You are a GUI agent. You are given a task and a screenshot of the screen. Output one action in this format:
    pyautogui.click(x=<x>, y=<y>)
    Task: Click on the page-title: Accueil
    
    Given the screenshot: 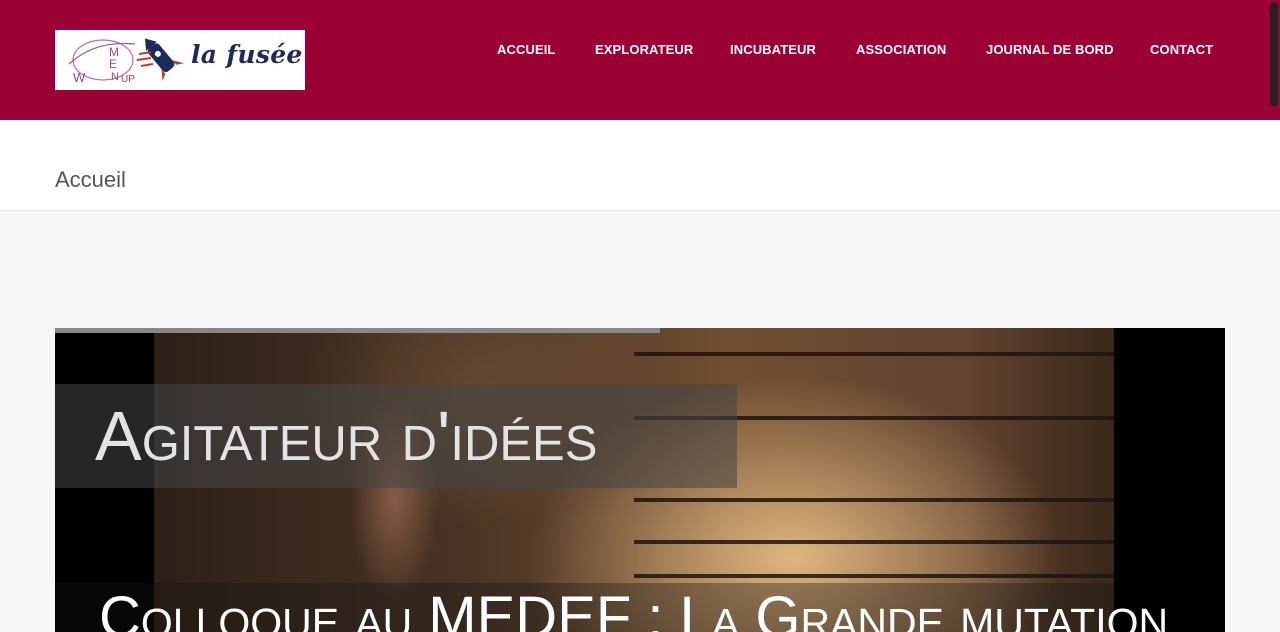 What is the action you would take?
    pyautogui.click(x=90, y=179)
    